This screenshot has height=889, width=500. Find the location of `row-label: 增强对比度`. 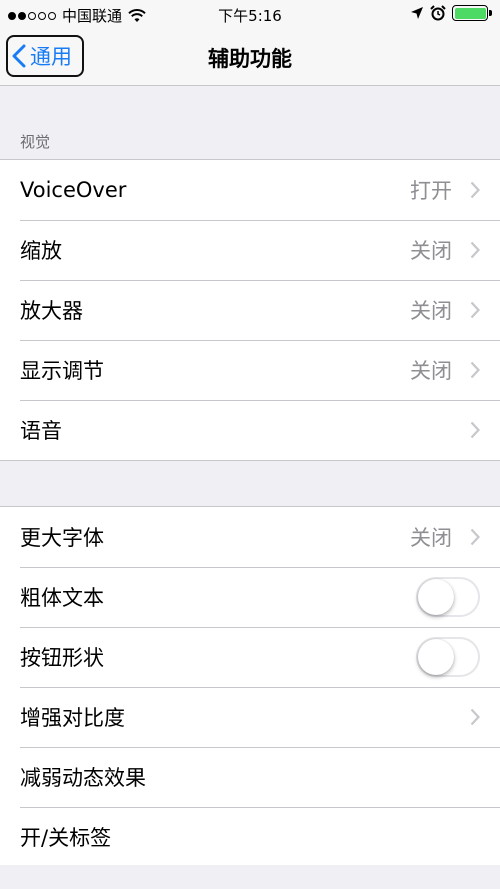

row-label: 增强对比度 is located at coordinates (72, 718).